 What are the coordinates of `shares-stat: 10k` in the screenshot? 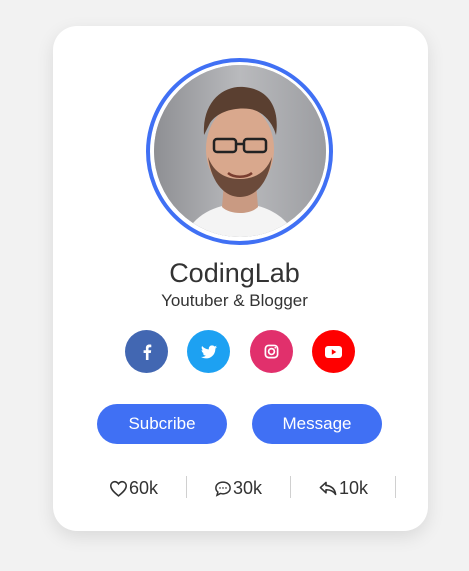 It's located at (343, 488).